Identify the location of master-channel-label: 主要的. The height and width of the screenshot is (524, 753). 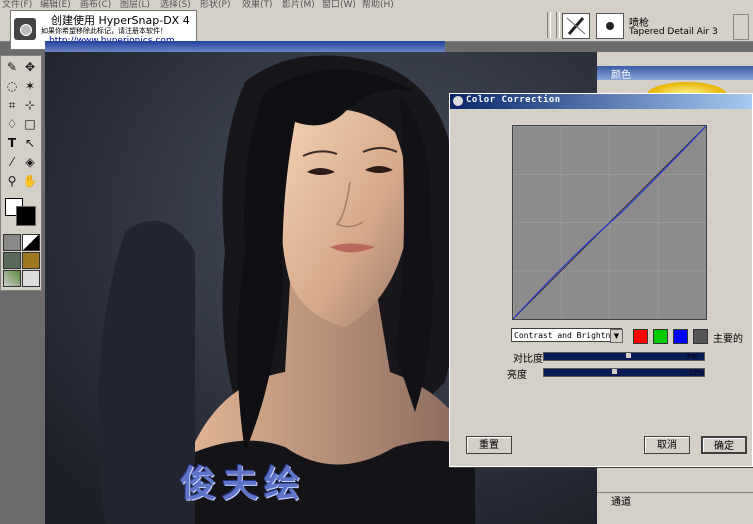
(728, 339).